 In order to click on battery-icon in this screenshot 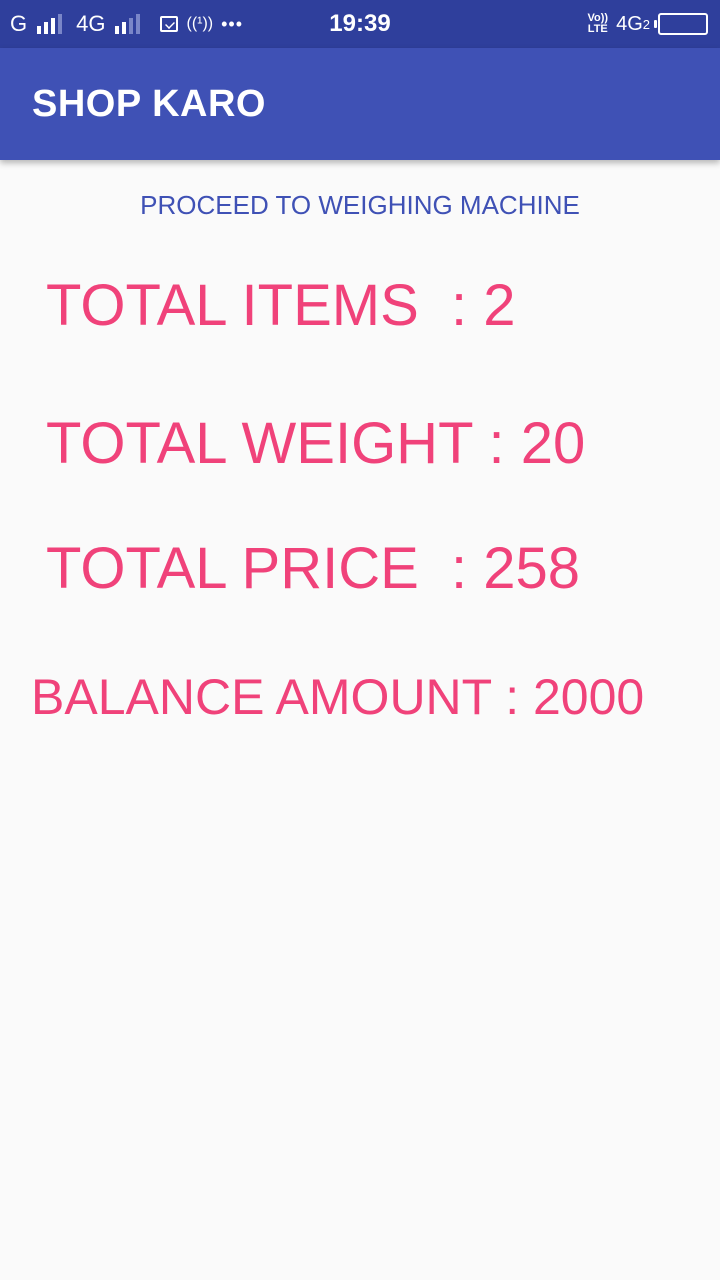, I will do `click(681, 24)`.